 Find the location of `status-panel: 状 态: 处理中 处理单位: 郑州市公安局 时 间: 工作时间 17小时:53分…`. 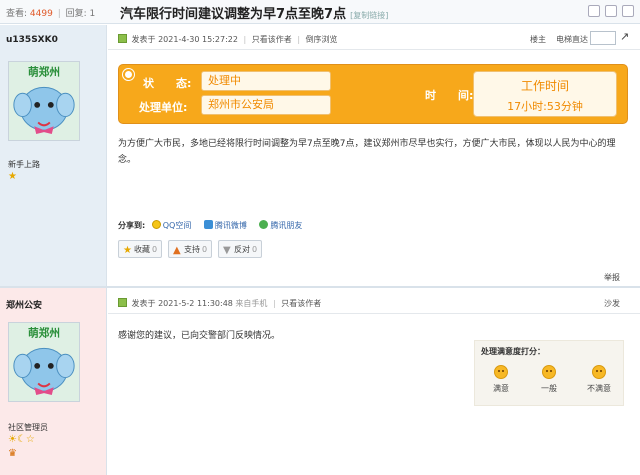

status-panel: 状 态: 处理中 处理单位: 郑州市公安局 时 间: 工作时间 17小时:53分… is located at coordinates (373, 94).